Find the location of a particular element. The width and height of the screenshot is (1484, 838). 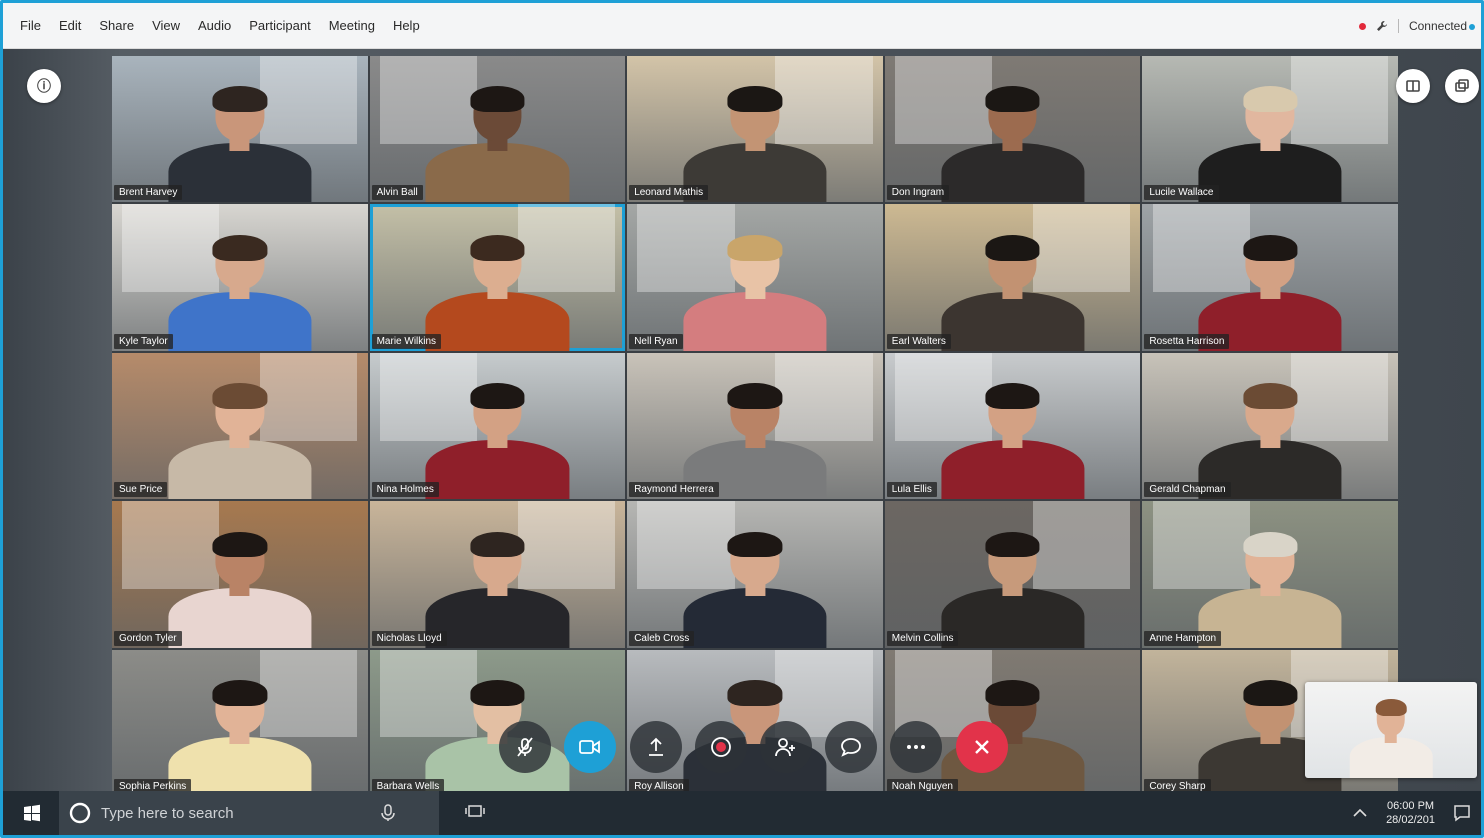

record-button is located at coordinates (721, 747).